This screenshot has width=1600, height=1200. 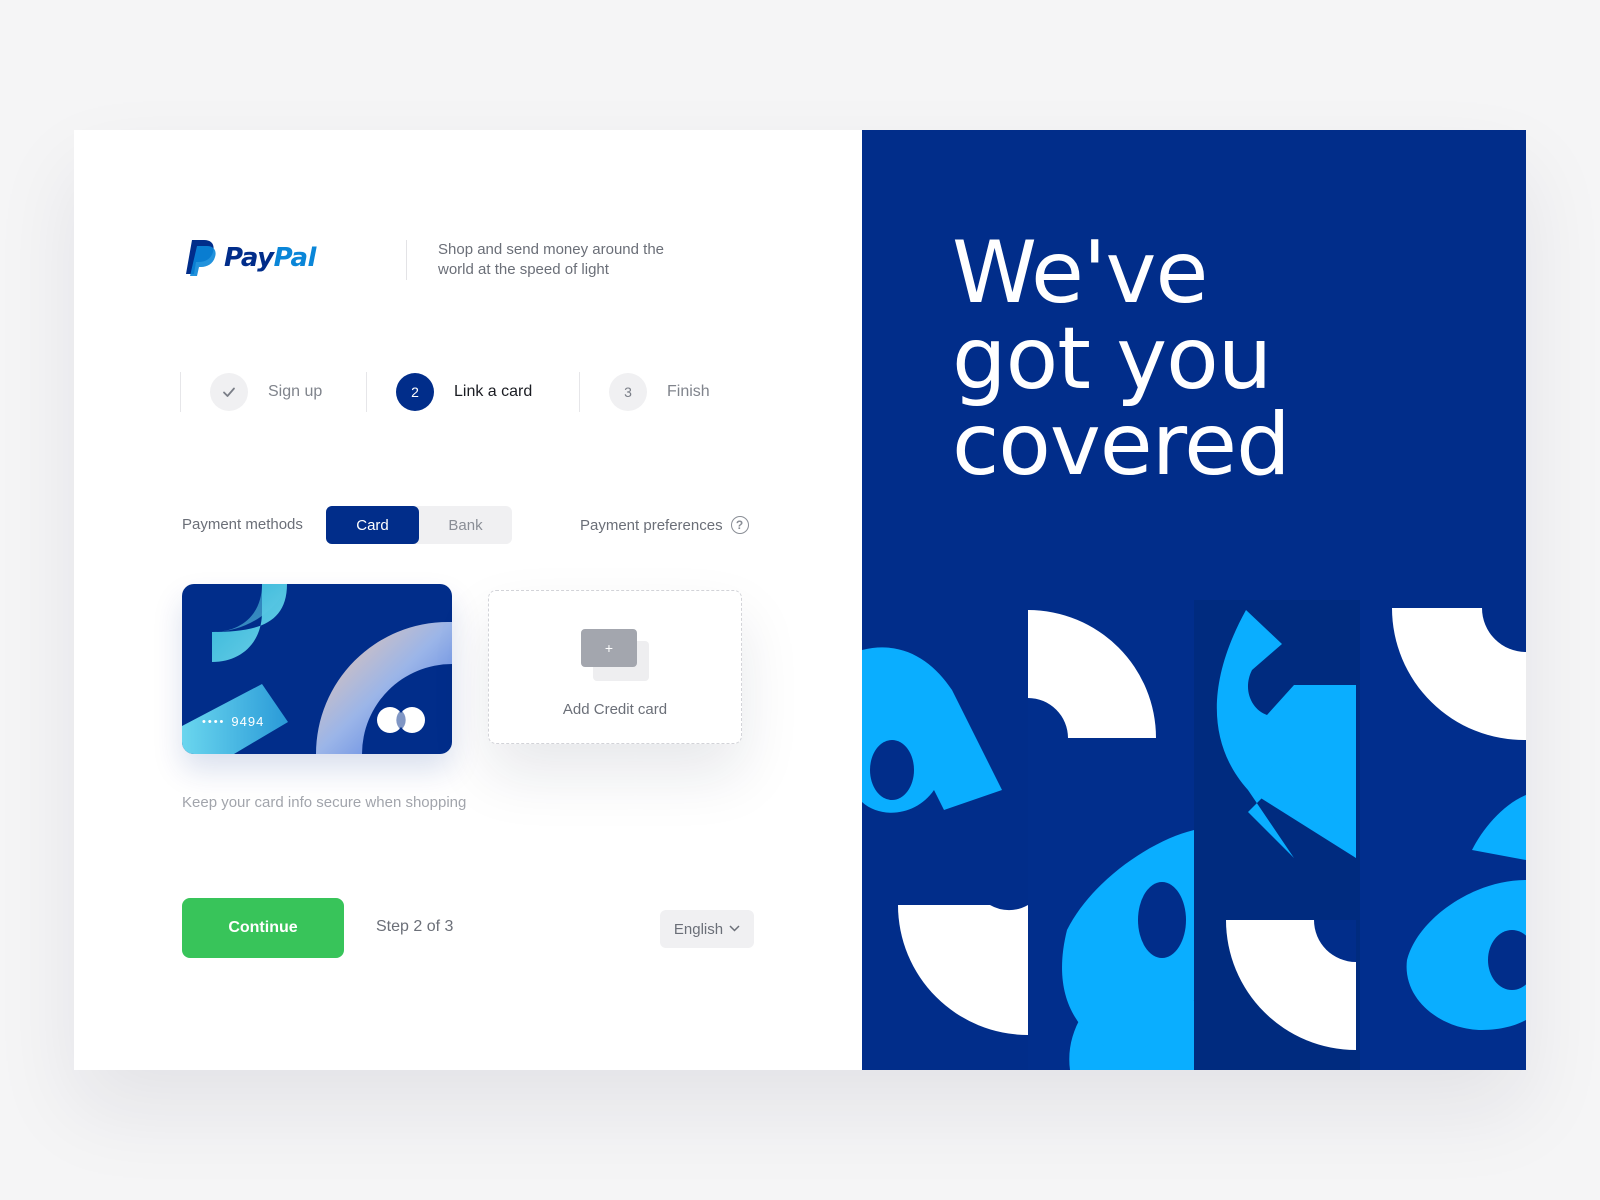 What do you see at coordinates (1112, 359) in the screenshot?
I see `hero-line-2: got you` at bounding box center [1112, 359].